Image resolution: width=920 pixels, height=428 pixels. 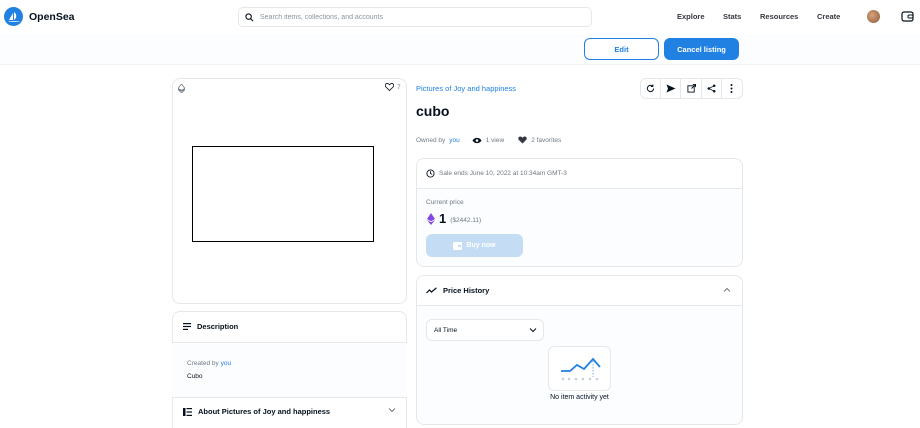 I want to click on search-input, so click(x=420, y=17).